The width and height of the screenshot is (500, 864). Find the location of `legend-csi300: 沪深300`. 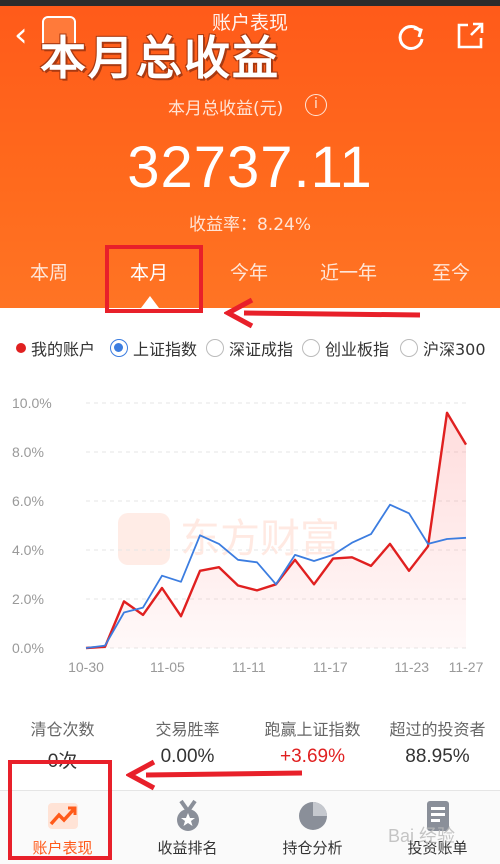

legend-csi300: 沪深300 is located at coordinates (454, 348).